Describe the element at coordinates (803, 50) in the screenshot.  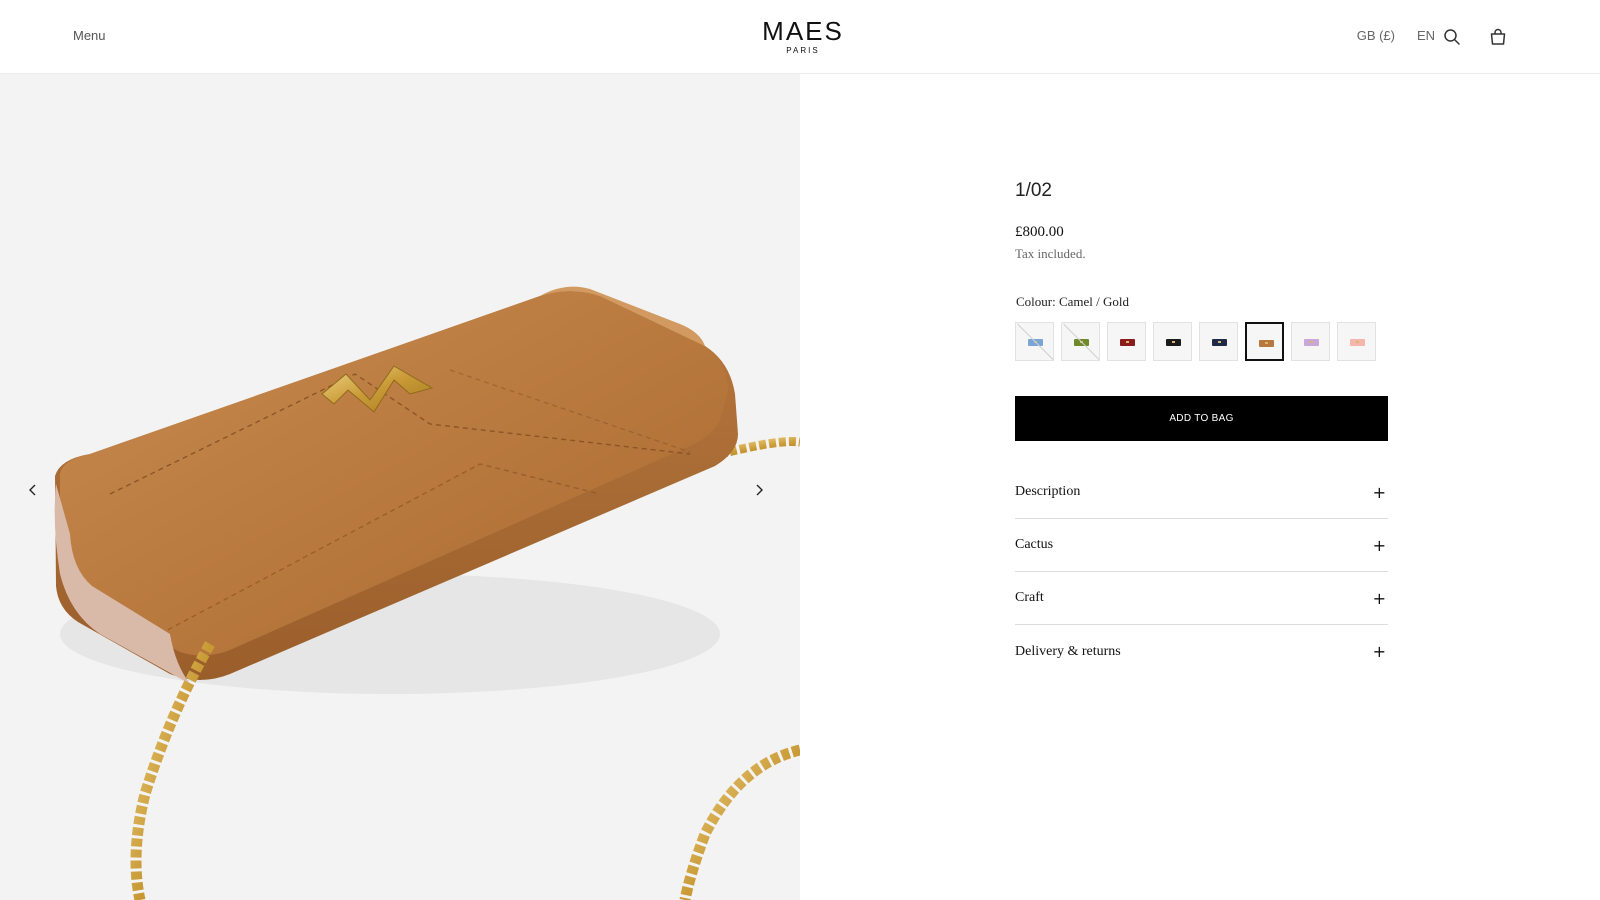
I see `logo-subtitle: PARIS` at that location.